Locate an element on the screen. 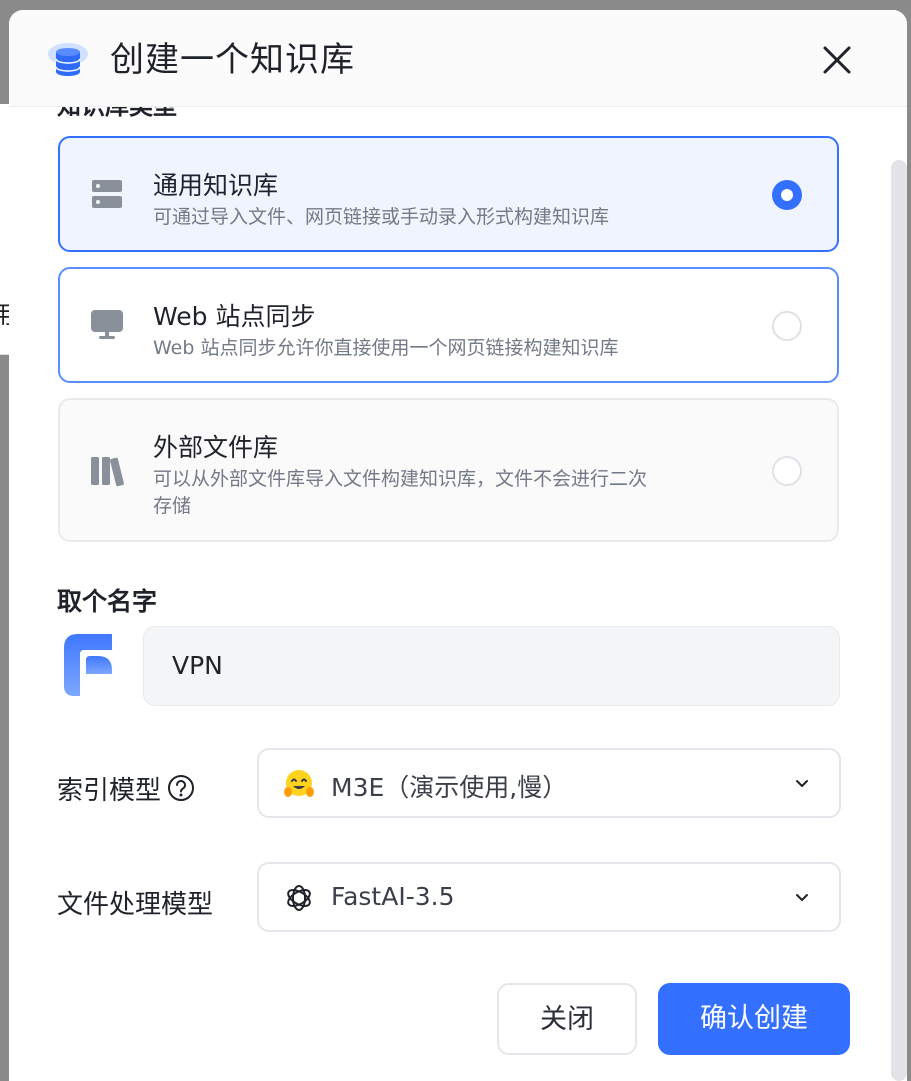  index-model-select: M3E（演示使用,慢） is located at coordinates (549, 783).